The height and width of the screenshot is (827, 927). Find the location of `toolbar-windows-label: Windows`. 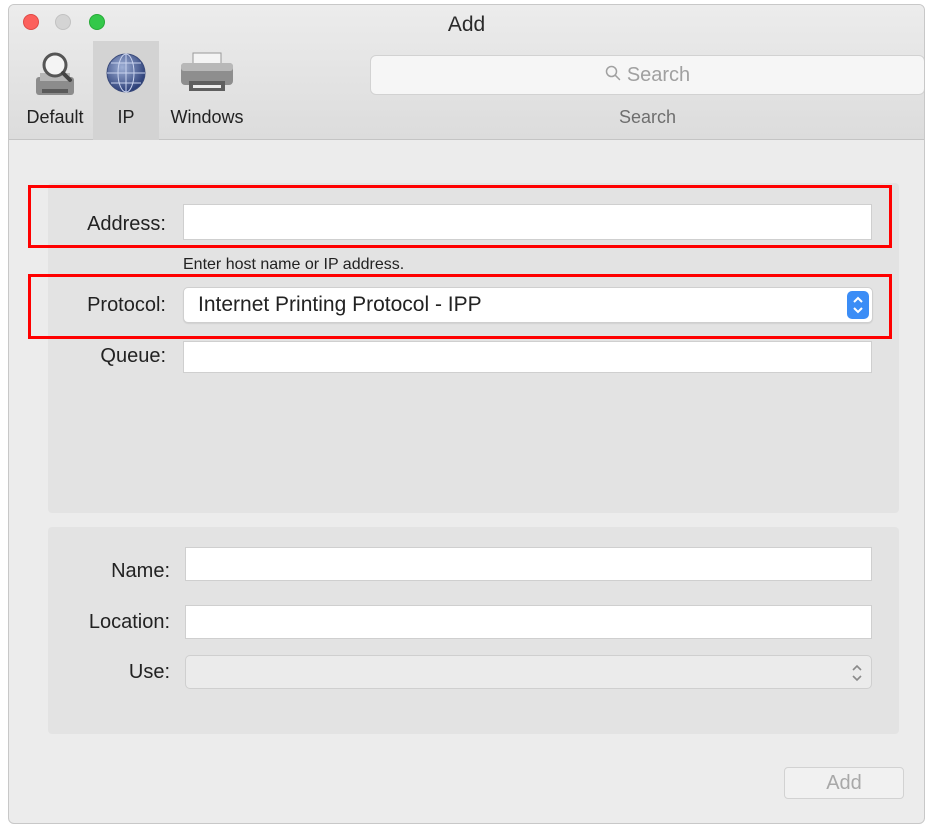

toolbar-windows-label: Windows is located at coordinates (207, 117).